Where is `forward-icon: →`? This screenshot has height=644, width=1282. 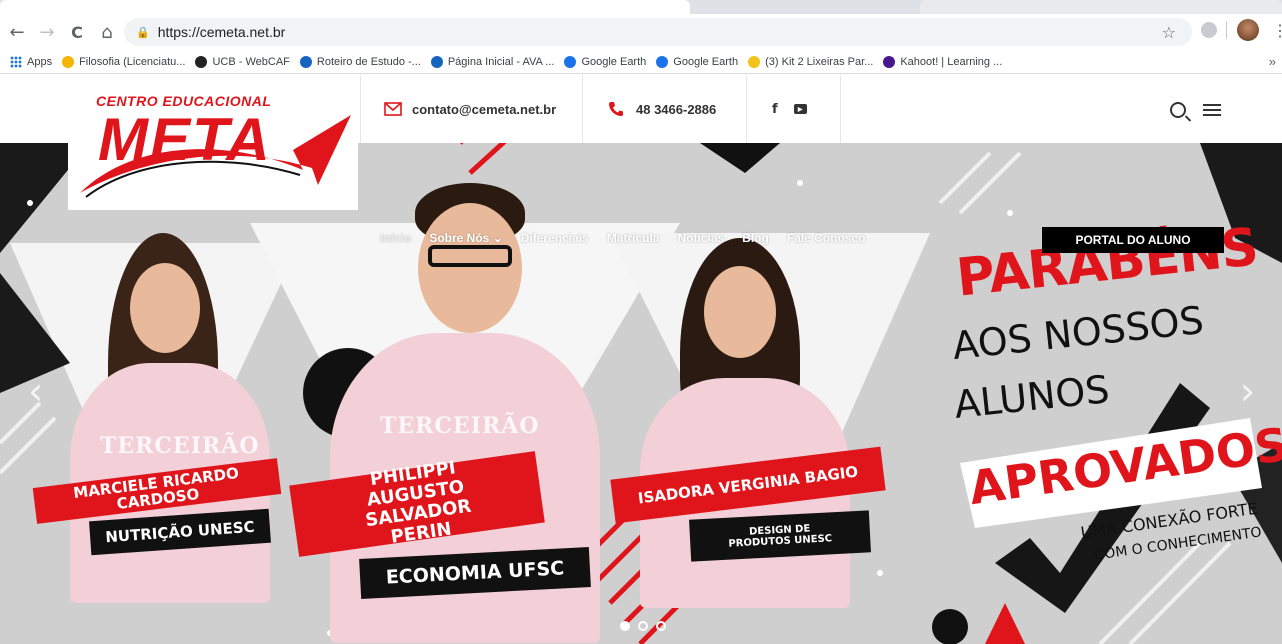 forward-icon: → is located at coordinates (47, 32).